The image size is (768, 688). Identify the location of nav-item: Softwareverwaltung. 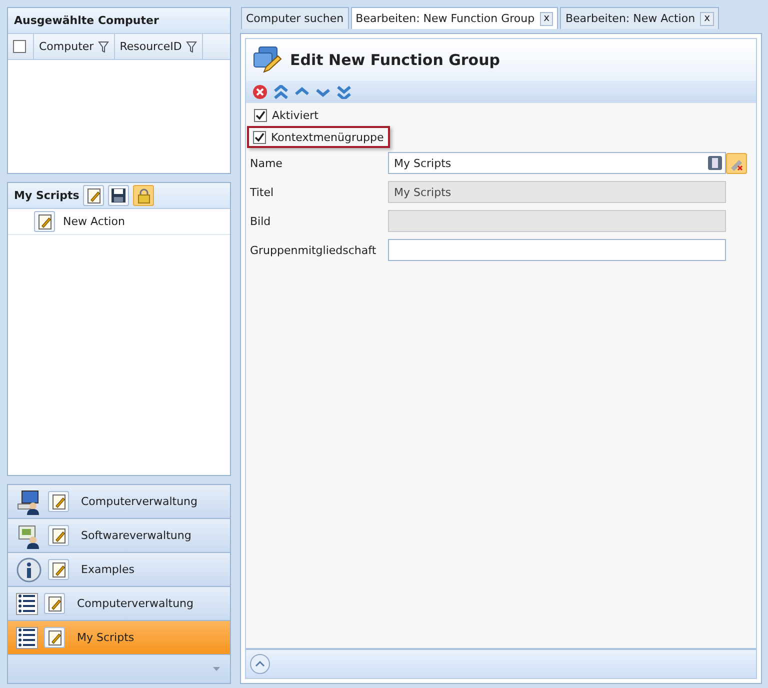
(119, 536).